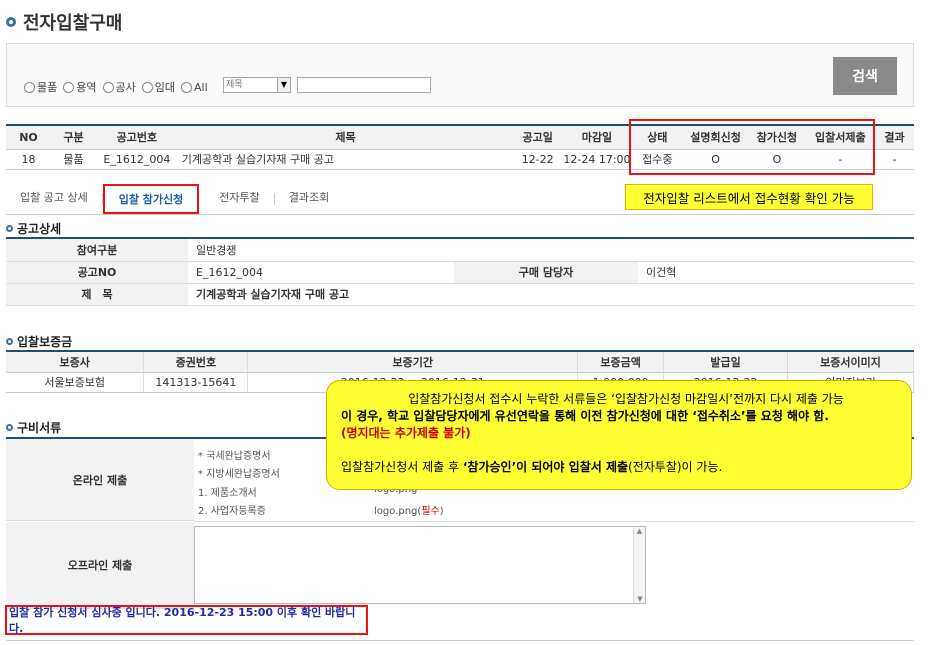 This screenshot has height=645, width=928. I want to click on search-input, so click(364, 85).